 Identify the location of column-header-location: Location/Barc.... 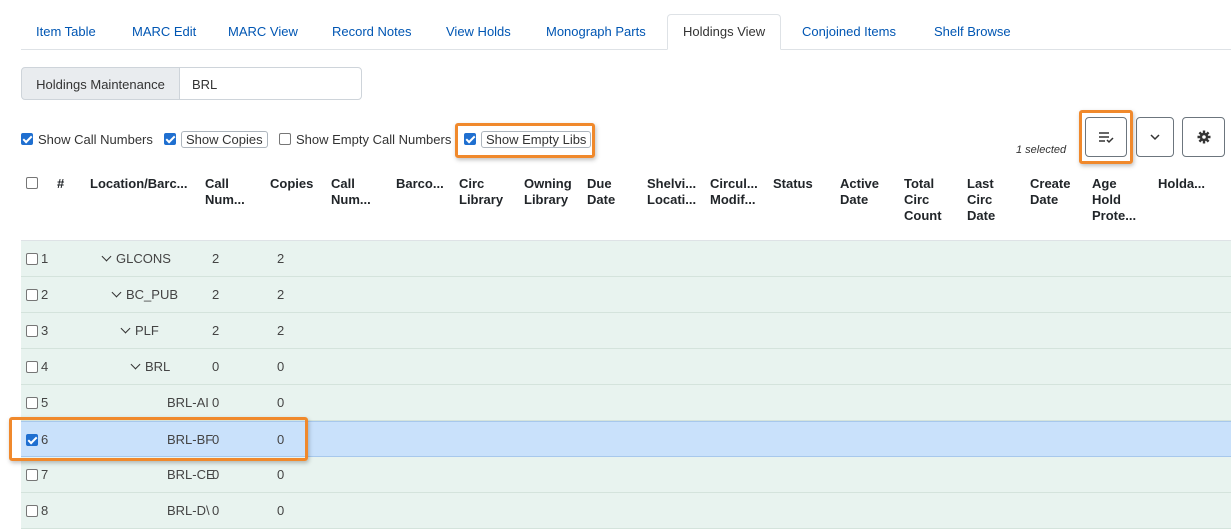
(139, 184).